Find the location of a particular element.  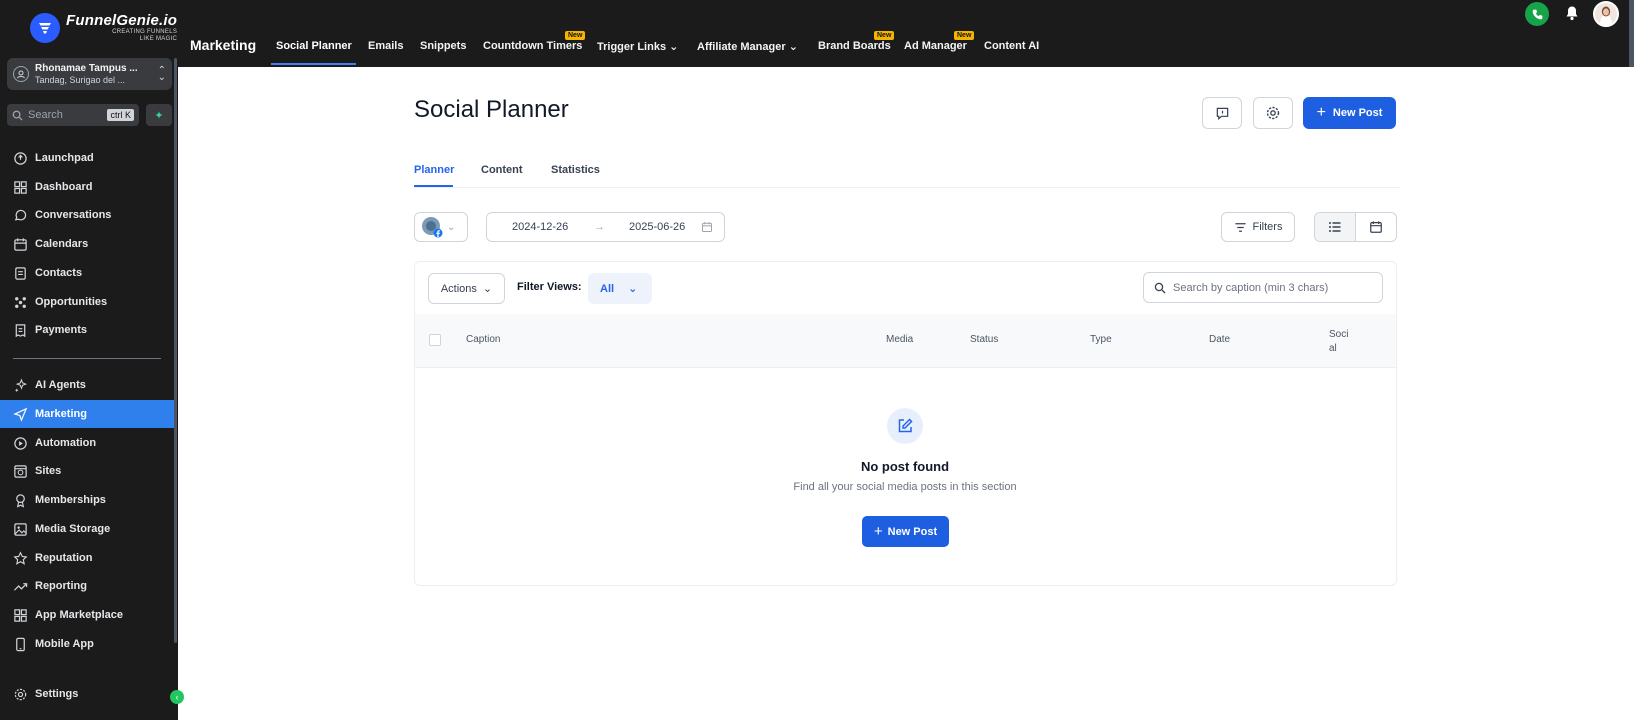

sidebar-item-label: Automation is located at coordinates (66, 443).